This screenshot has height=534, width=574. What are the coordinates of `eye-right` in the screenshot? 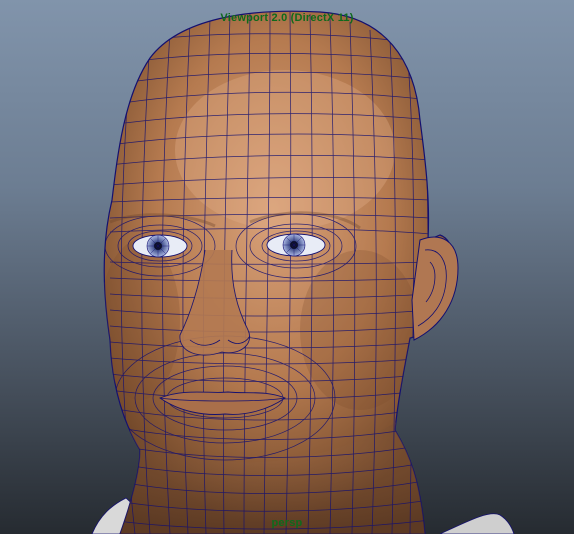 It's located at (296, 245).